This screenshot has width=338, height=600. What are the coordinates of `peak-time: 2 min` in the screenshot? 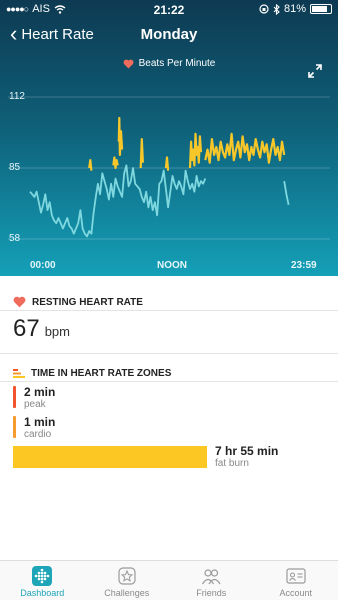 It's located at (40, 392).